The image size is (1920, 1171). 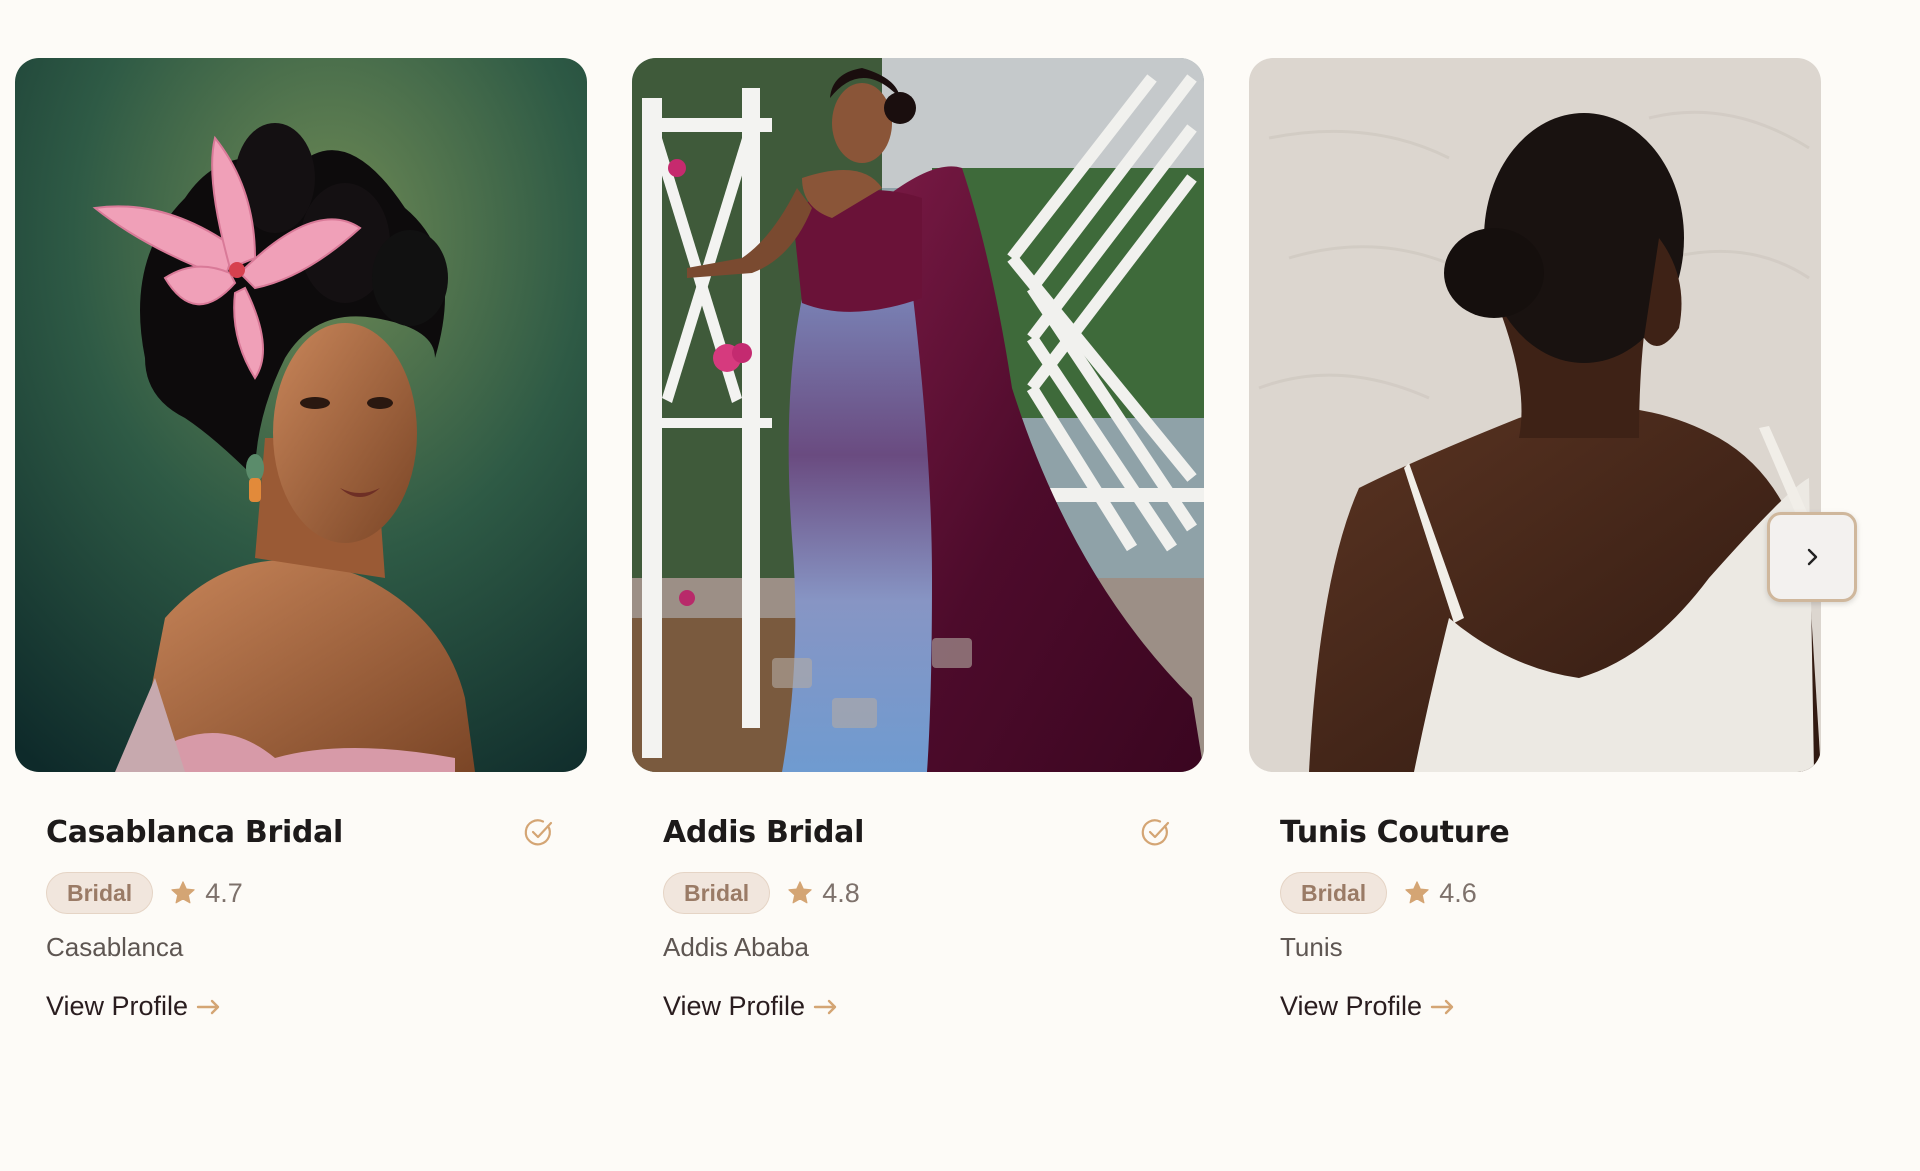 What do you see at coordinates (763, 832) in the screenshot?
I see `vendor-name: Addis Bridal` at bounding box center [763, 832].